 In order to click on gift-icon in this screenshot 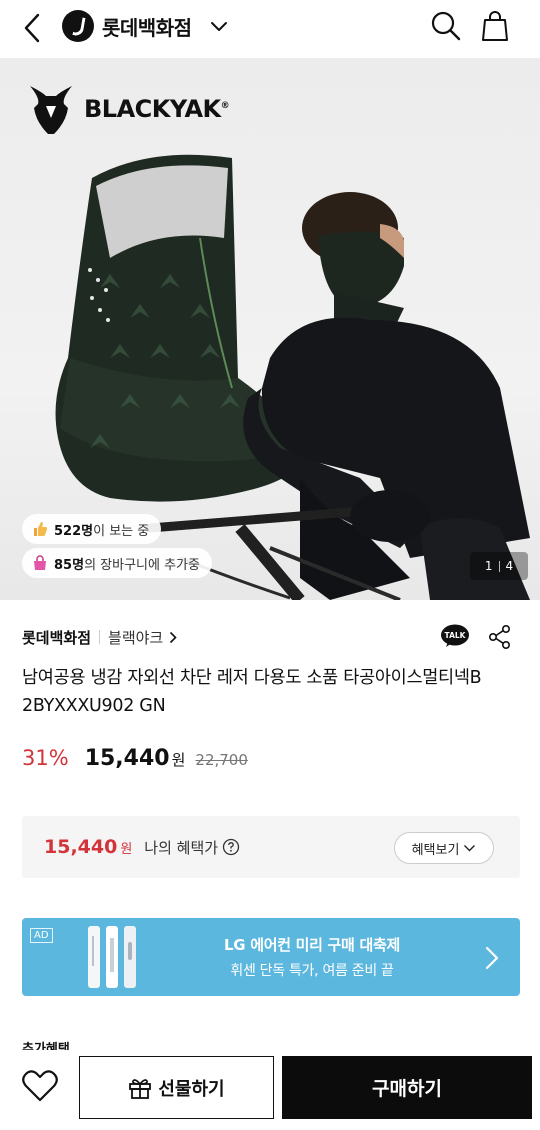, I will do `click(140, 1088)`.